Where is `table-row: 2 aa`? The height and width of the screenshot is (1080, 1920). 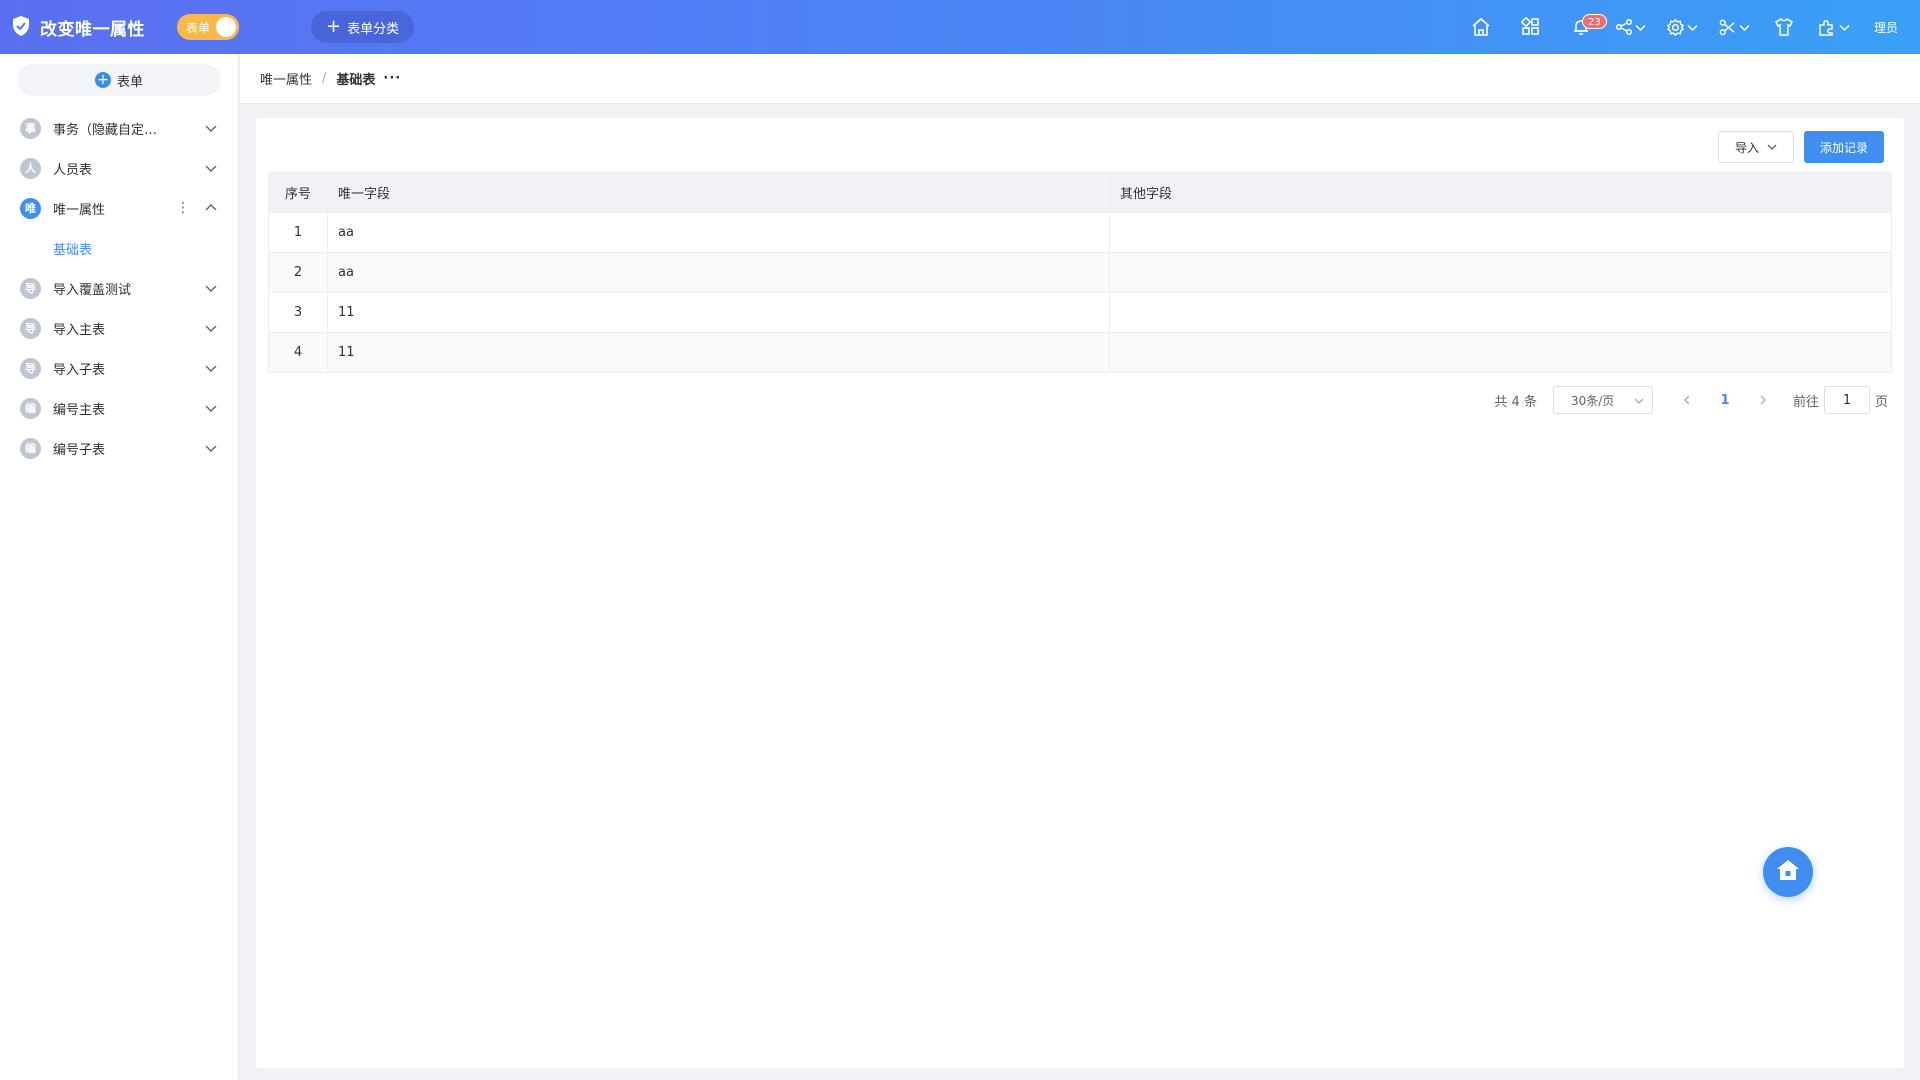
table-row: 2 aa is located at coordinates (1080, 272).